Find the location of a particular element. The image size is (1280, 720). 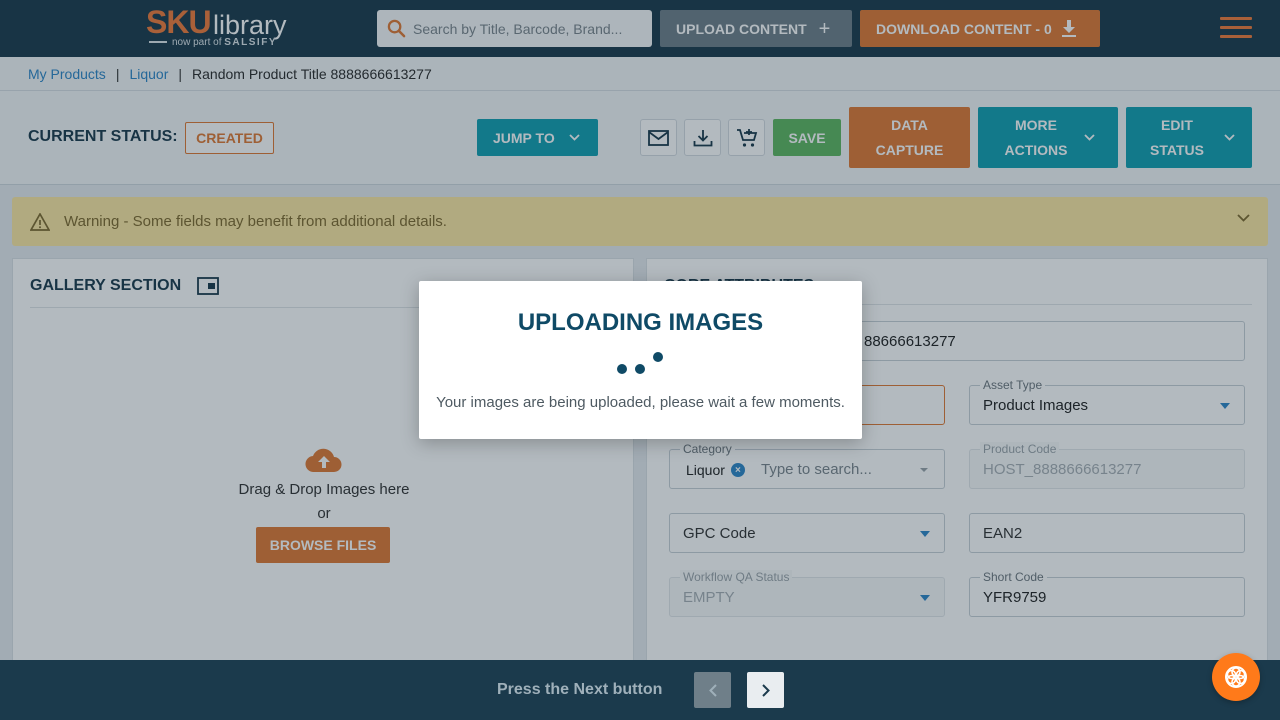

chevron-right-icon is located at coordinates (765, 690).